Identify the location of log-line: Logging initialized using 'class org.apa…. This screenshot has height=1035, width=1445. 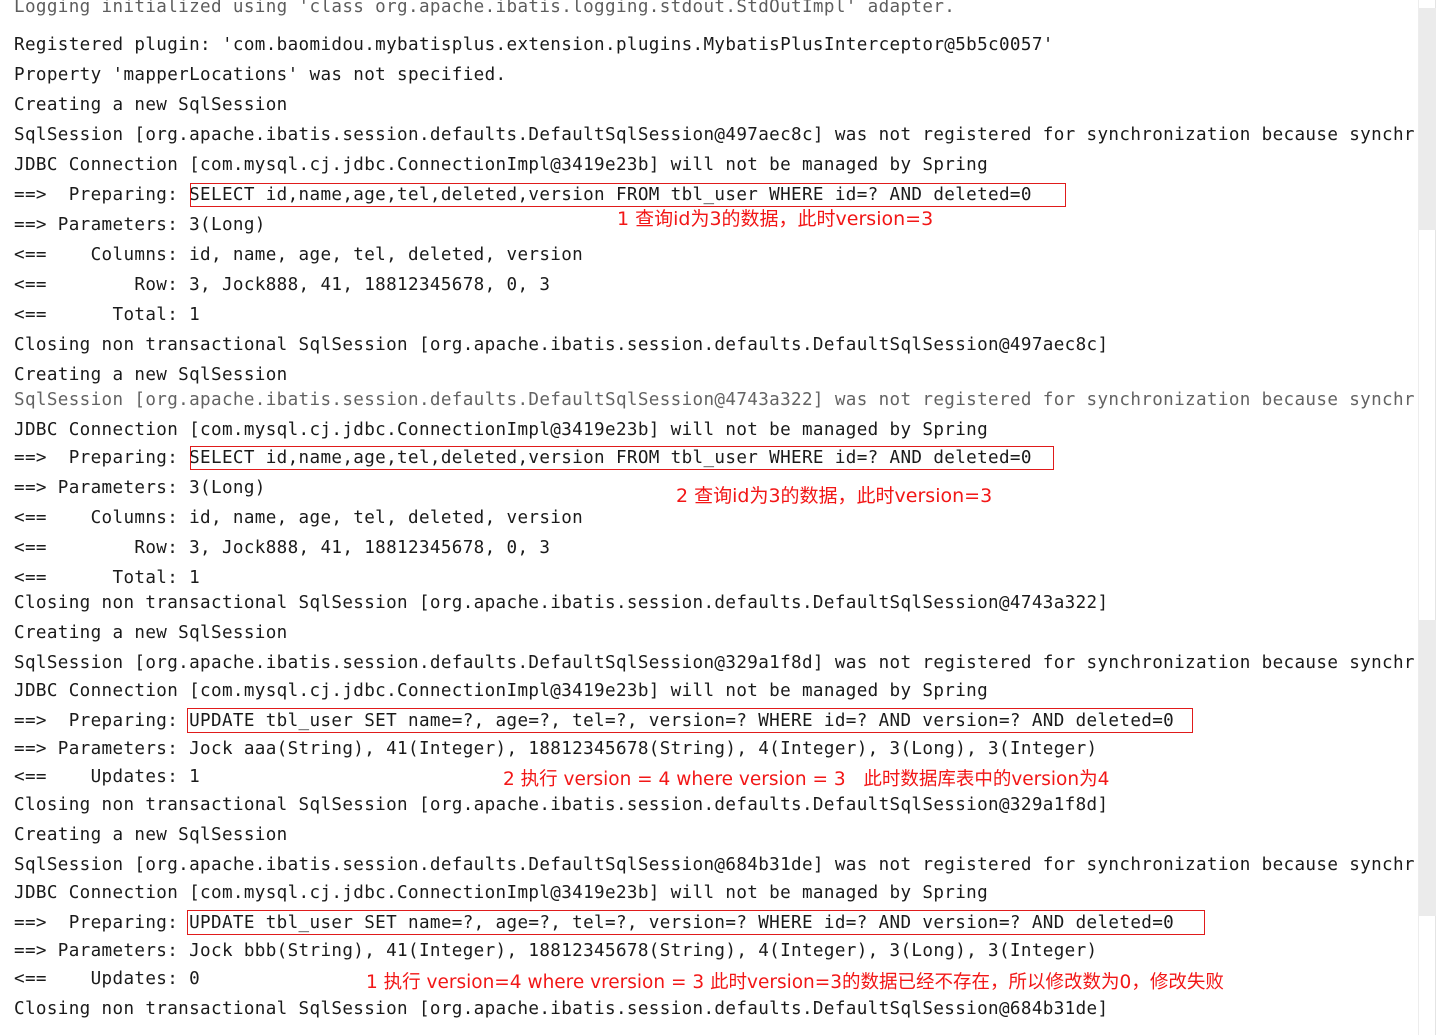
(485, 8).